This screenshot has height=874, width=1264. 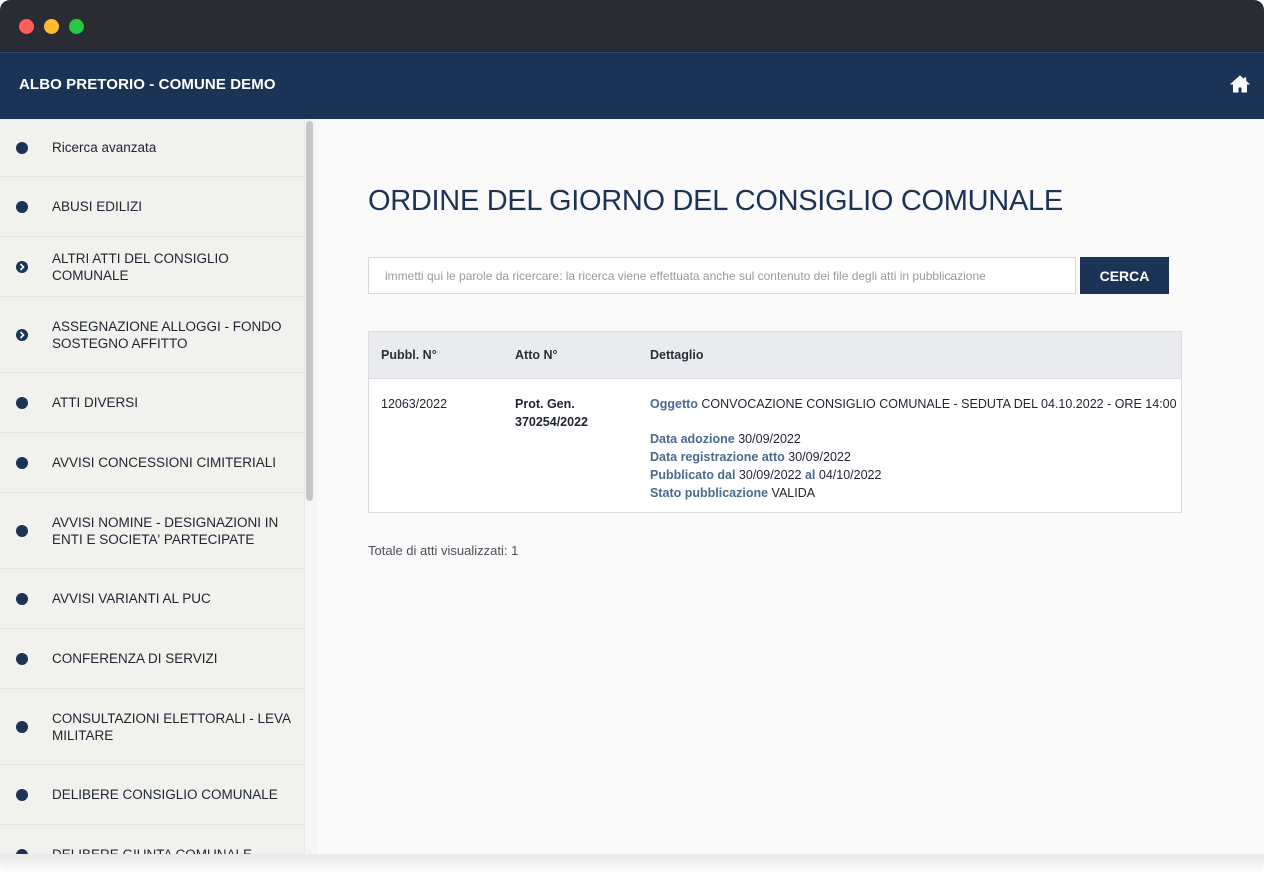 What do you see at coordinates (770, 475) in the screenshot?
I see `pubblicato-dal-value: 30/09/2022` at bounding box center [770, 475].